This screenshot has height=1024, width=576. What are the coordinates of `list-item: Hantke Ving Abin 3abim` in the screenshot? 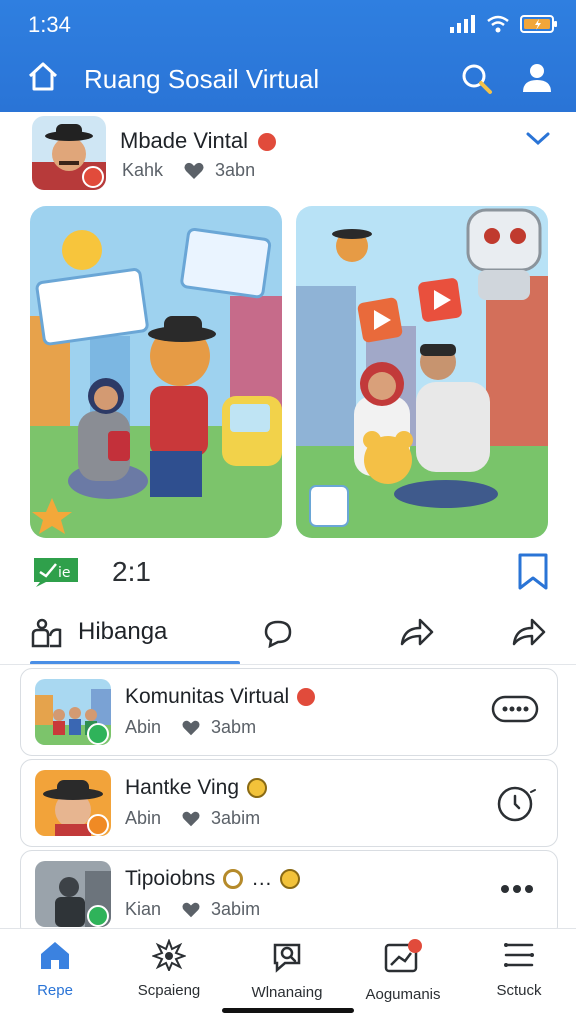 It's located at (289, 803).